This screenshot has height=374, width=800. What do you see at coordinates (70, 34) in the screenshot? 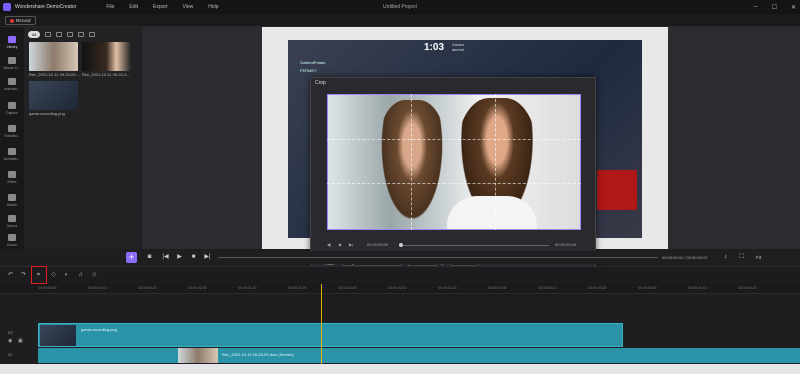
I see `audio-filter-icon` at bounding box center [70, 34].